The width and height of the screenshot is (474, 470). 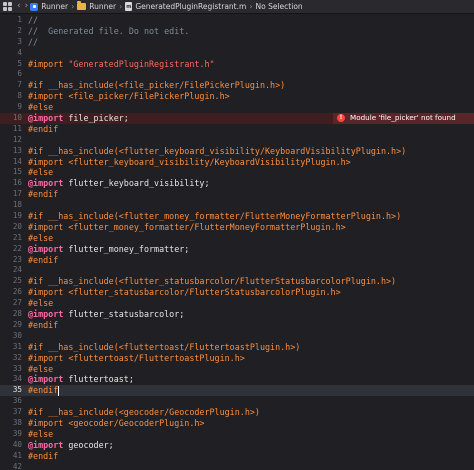 I want to click on code-line: 42, so click(x=237, y=466).